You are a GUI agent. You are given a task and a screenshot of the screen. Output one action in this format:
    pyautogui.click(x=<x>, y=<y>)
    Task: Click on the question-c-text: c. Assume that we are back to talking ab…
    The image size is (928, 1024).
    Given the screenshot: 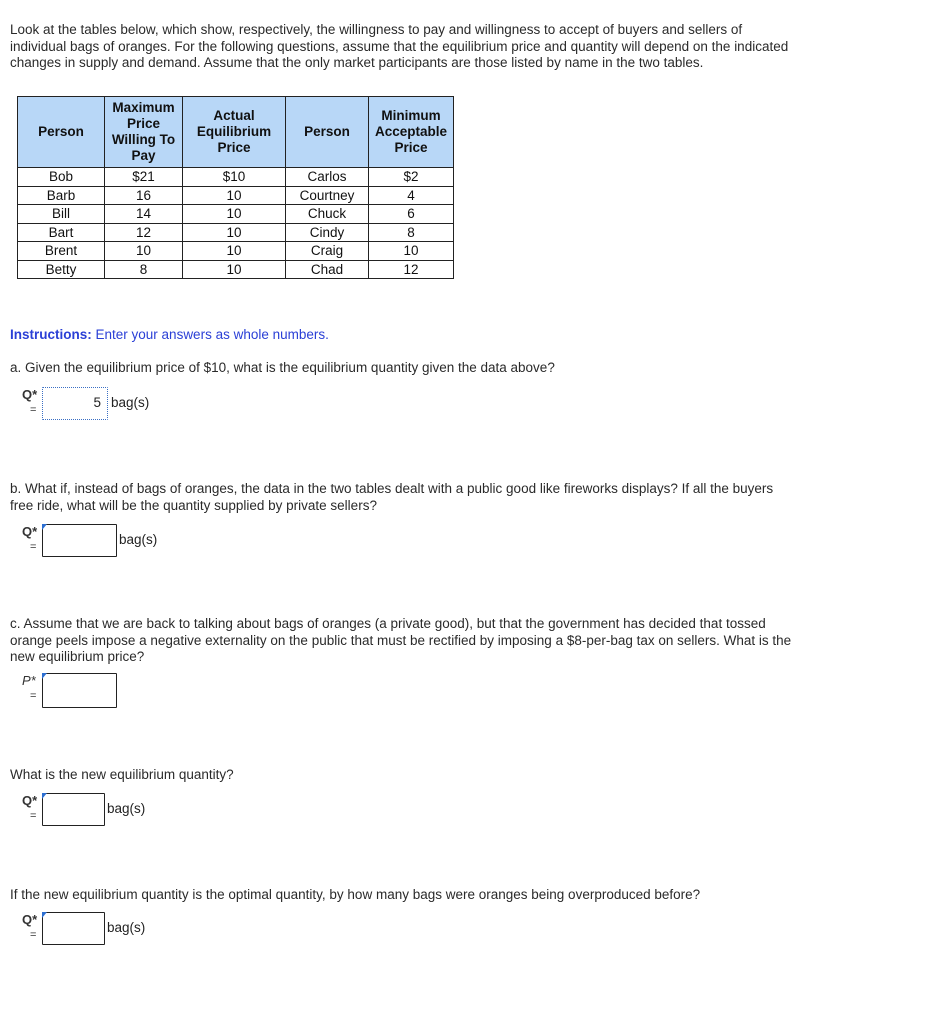 What is the action you would take?
    pyautogui.click(x=401, y=640)
    